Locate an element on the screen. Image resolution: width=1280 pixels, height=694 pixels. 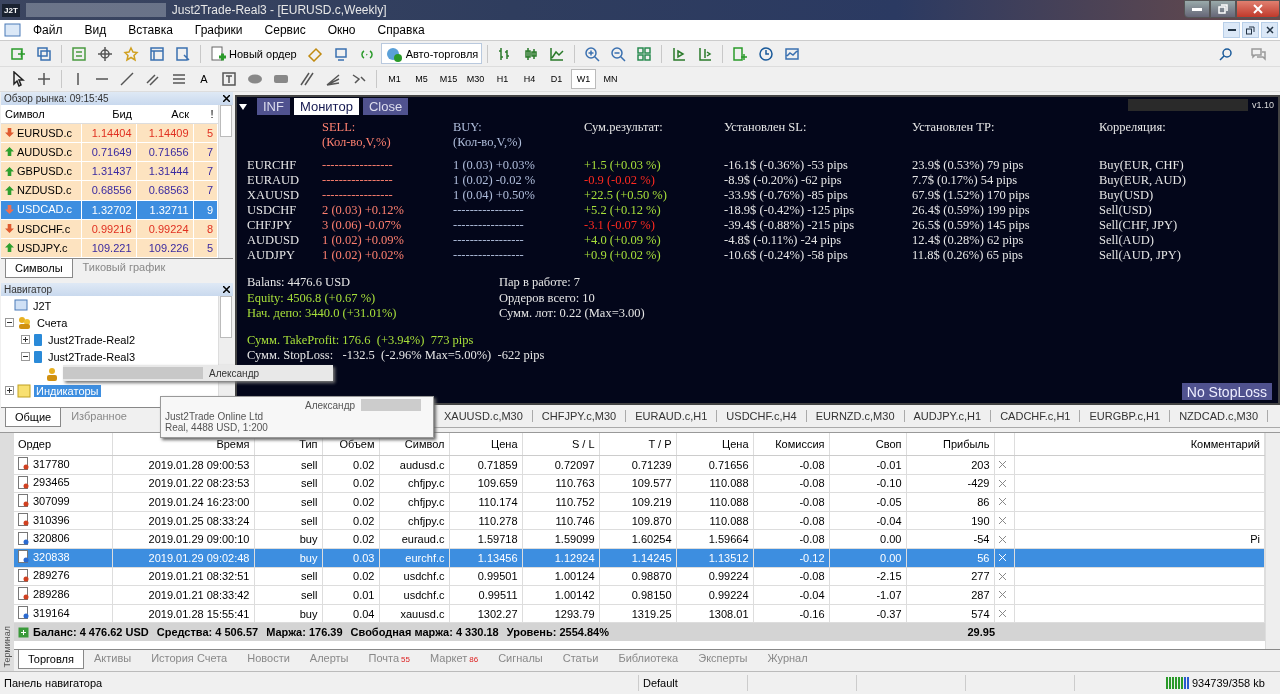
tab: Маркет 86 is located at coordinates (454, 658).